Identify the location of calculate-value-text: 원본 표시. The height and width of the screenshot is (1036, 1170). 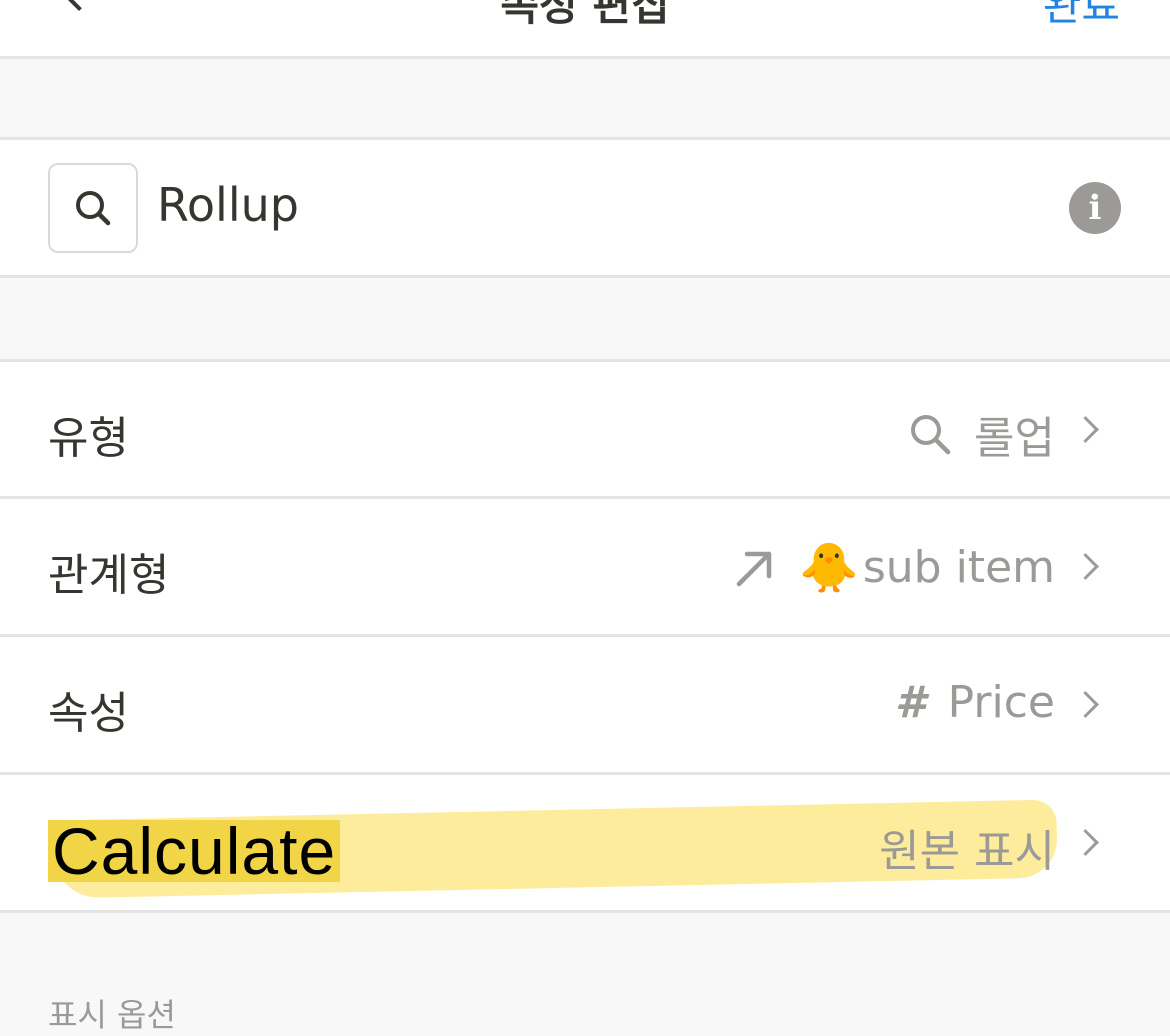
(967, 851).